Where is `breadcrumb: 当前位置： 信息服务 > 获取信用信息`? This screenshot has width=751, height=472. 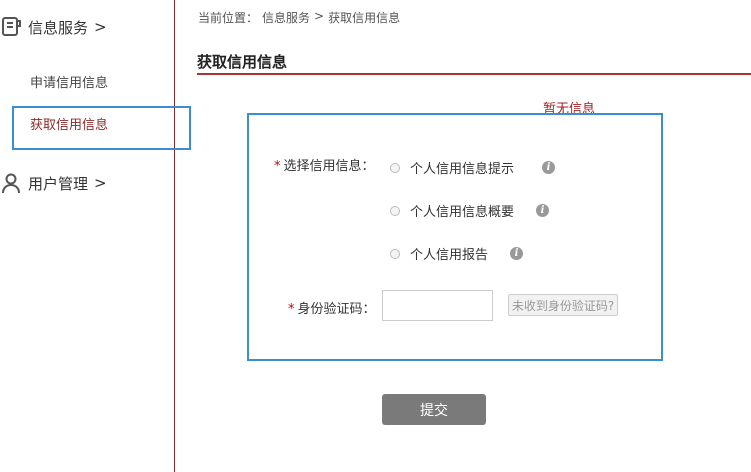 breadcrumb: 当前位置： 信息服务 > 获取信用信息 is located at coordinates (299, 17).